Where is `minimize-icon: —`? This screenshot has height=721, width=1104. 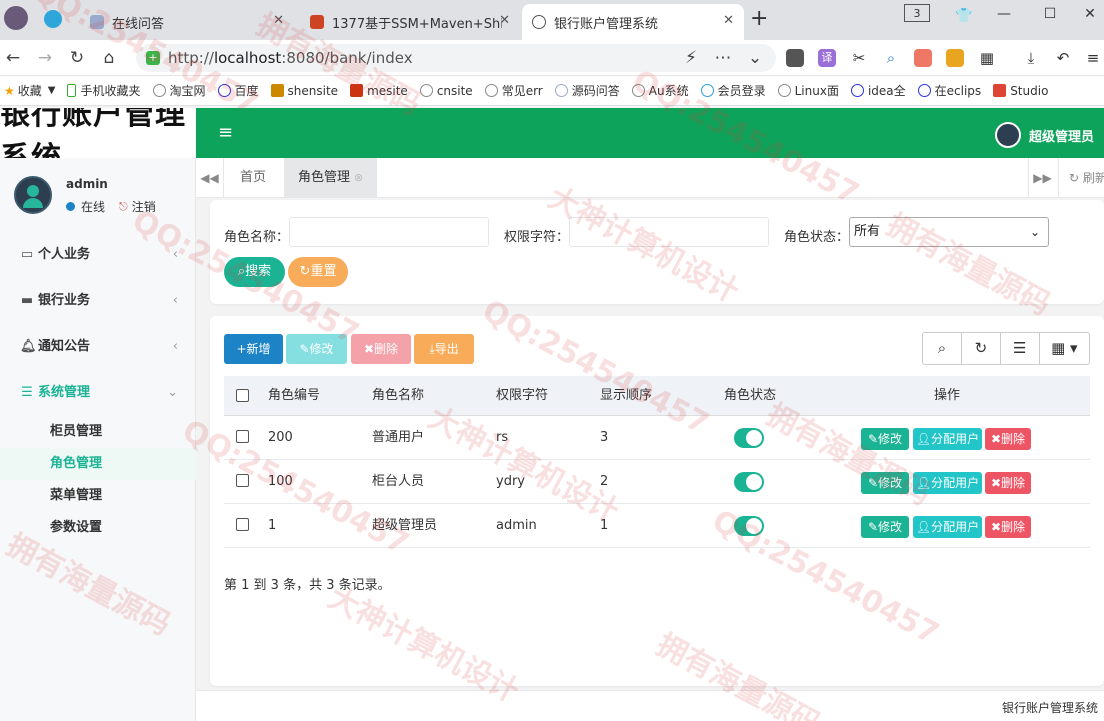
minimize-icon: — is located at coordinates (1004, 14).